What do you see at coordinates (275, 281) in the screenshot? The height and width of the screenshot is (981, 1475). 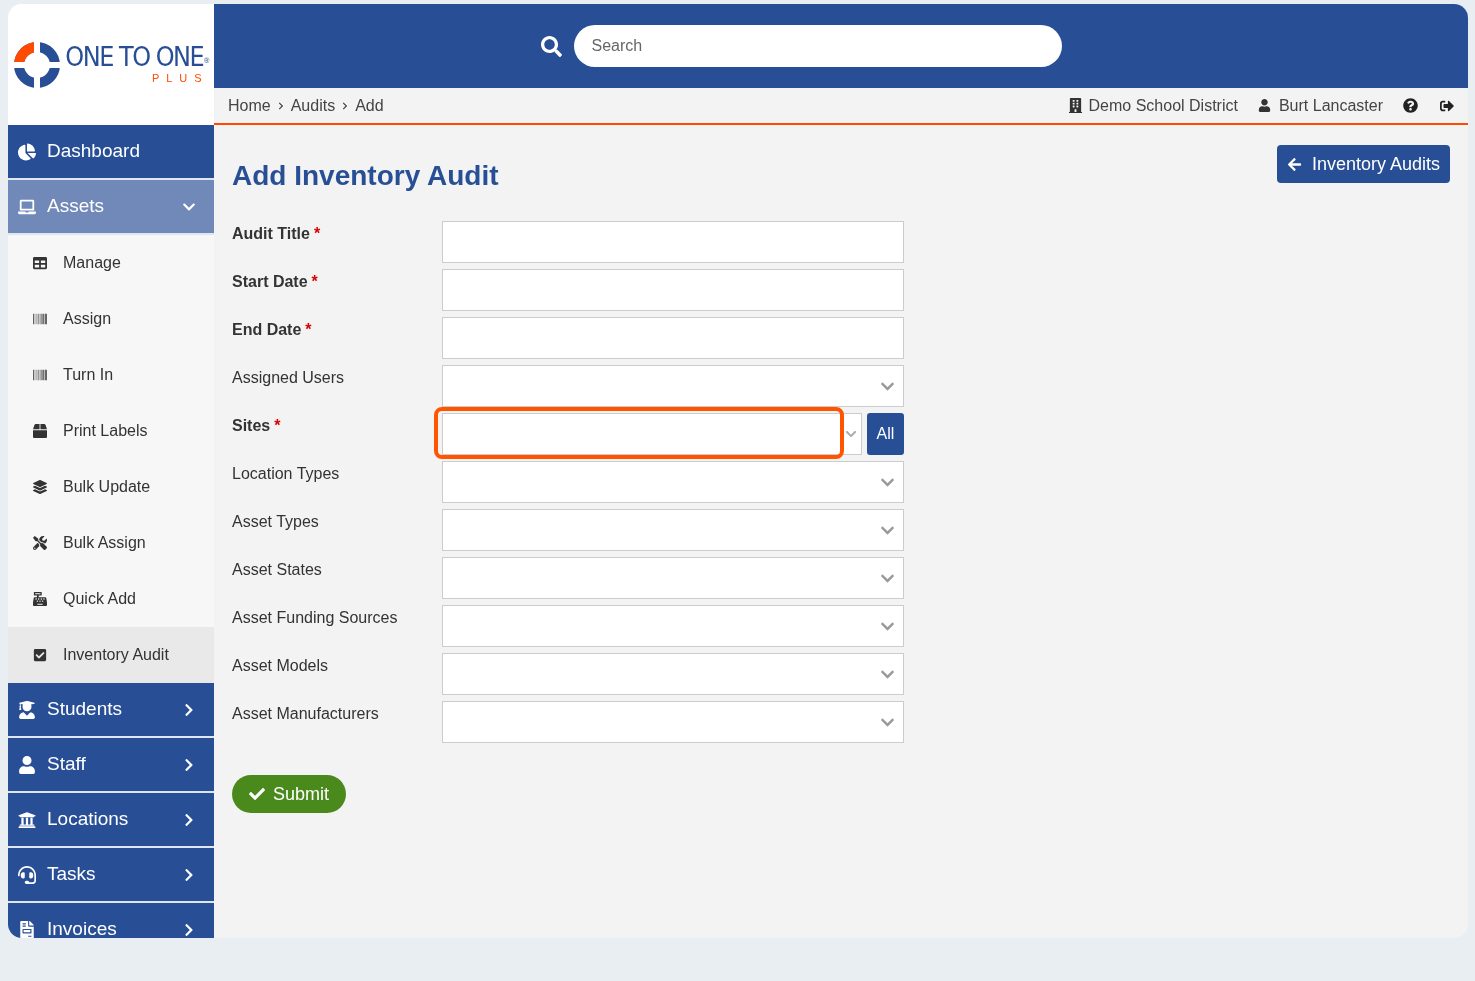 I see `field-label: Start Date *` at bounding box center [275, 281].